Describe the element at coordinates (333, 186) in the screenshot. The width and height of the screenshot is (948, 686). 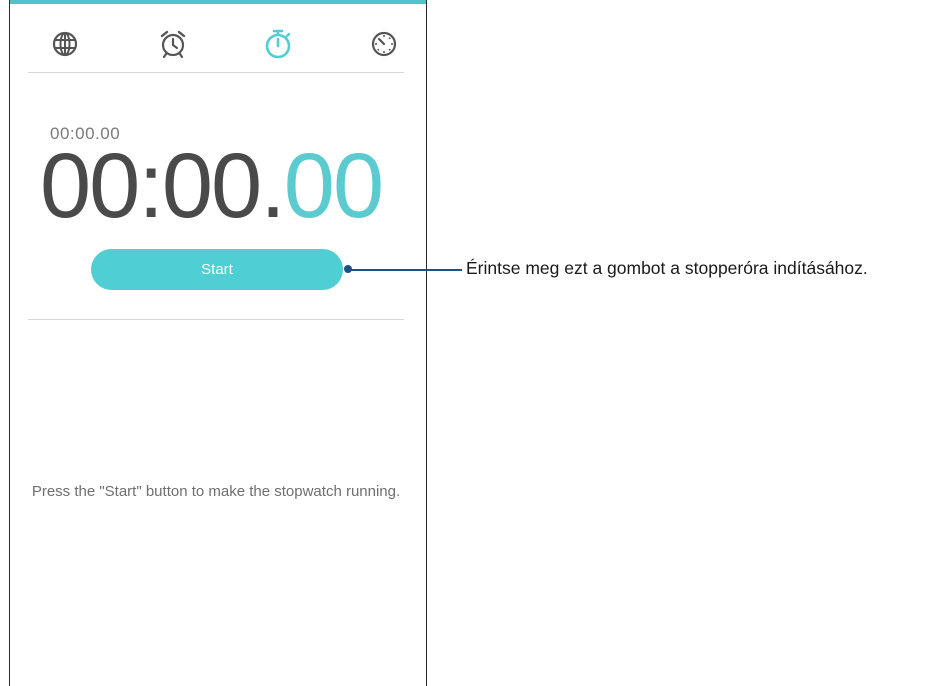
I see `time-centiseconds: 00` at that location.